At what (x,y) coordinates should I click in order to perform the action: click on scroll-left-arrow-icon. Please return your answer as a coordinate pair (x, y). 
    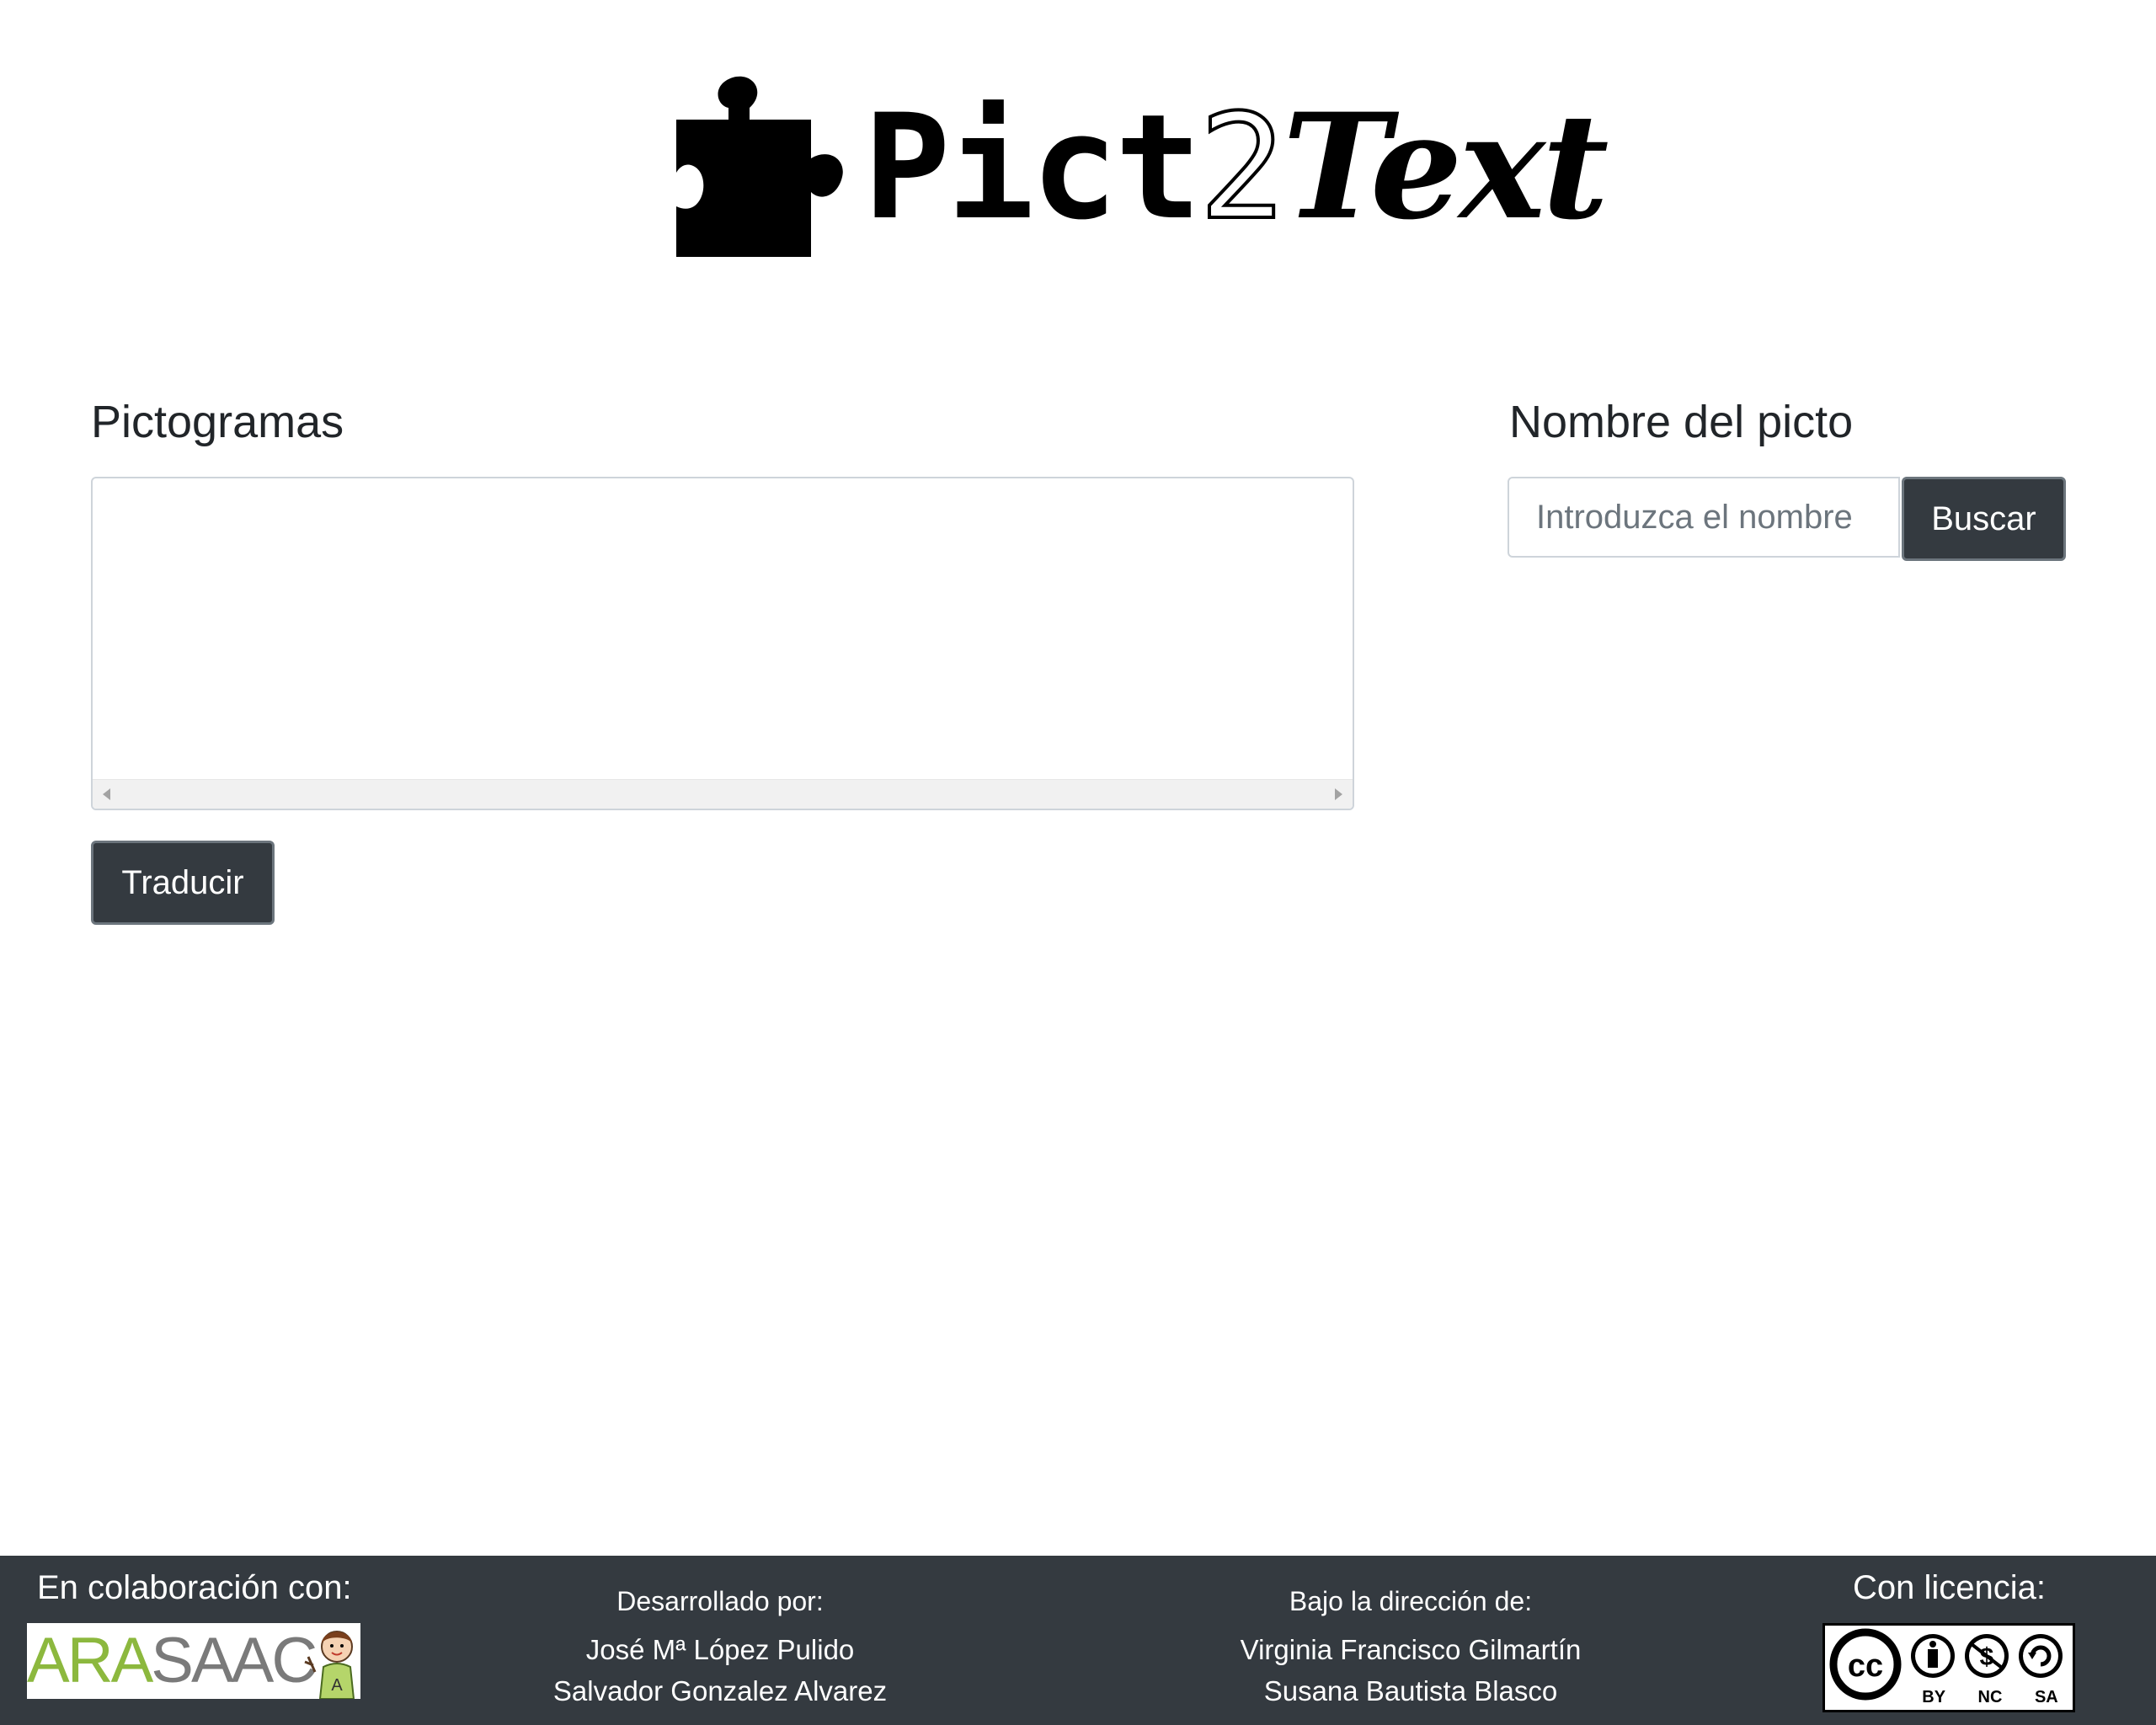
    Looking at the image, I should click on (106, 794).